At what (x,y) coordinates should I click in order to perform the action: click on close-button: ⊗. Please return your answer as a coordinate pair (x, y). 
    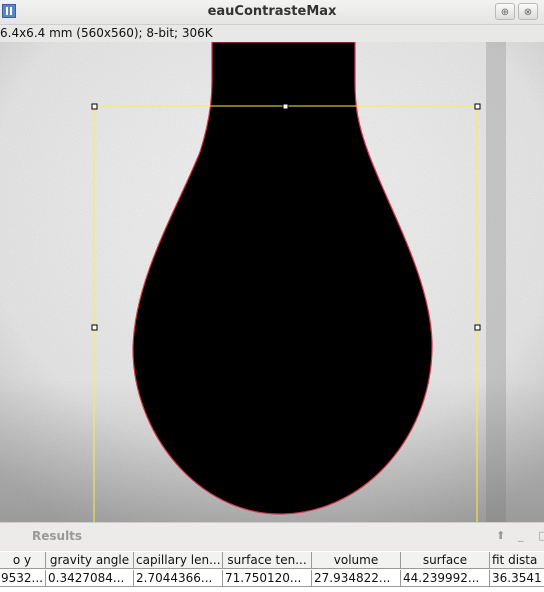
    Looking at the image, I should click on (528, 11).